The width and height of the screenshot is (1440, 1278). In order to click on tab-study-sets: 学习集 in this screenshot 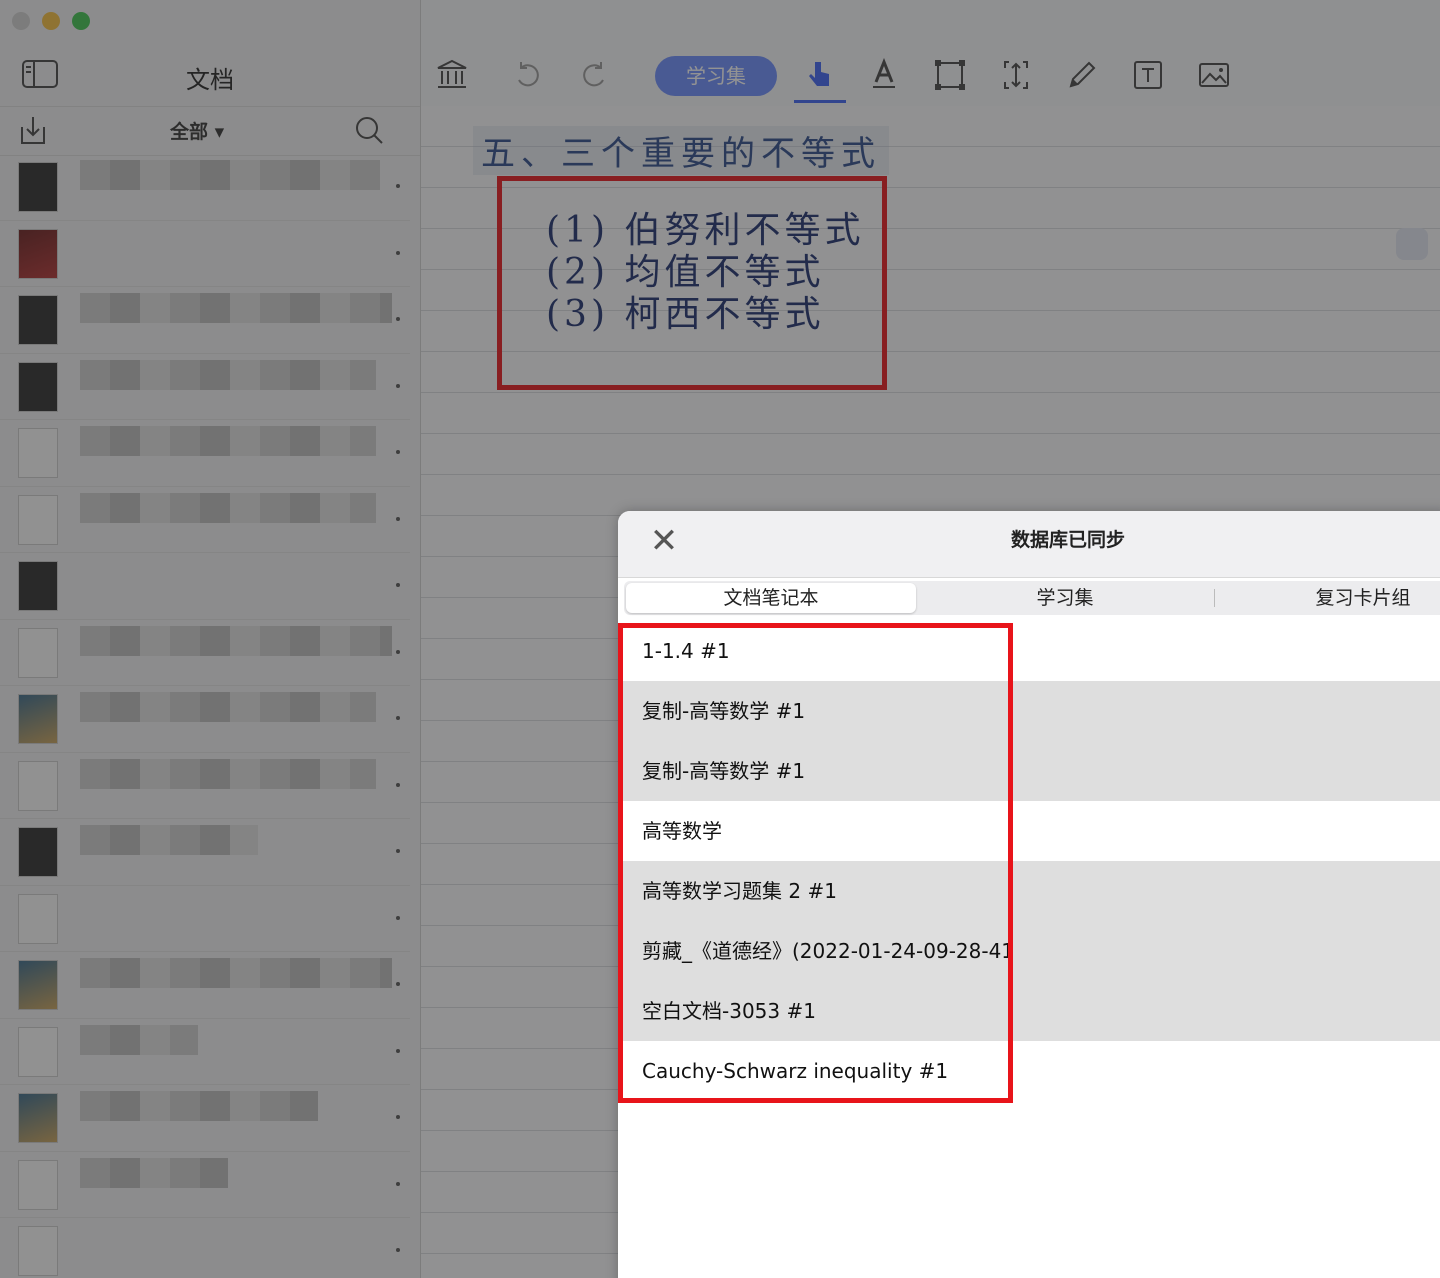, I will do `click(1065, 598)`.